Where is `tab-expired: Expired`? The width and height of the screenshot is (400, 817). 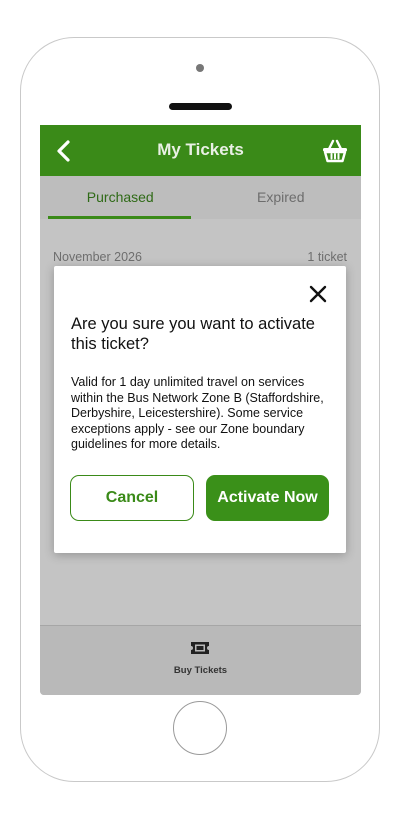
tab-expired: Expired is located at coordinates (281, 197).